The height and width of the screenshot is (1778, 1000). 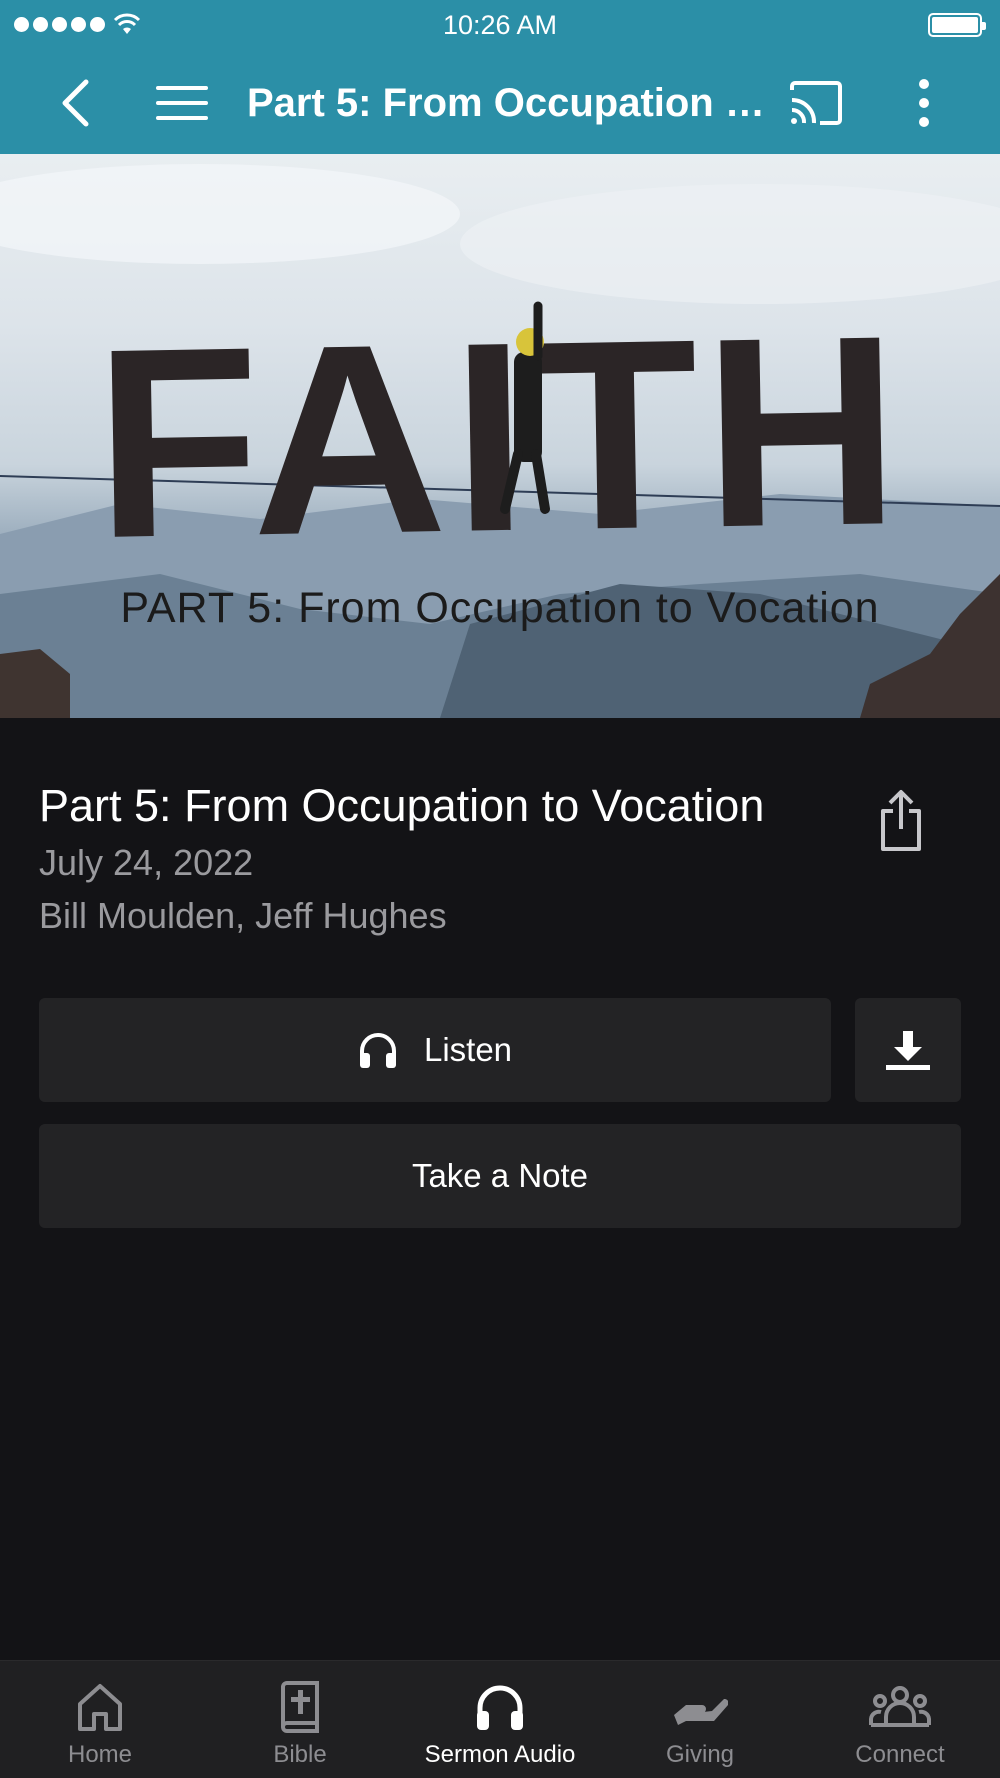 I want to click on bible-icon, so click(x=300, y=1707).